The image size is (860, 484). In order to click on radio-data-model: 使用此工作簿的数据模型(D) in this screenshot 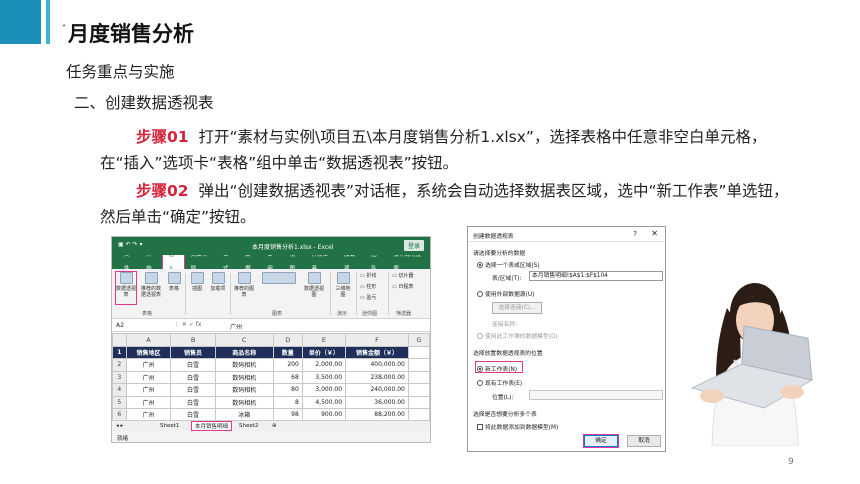, I will do `click(517, 335)`.